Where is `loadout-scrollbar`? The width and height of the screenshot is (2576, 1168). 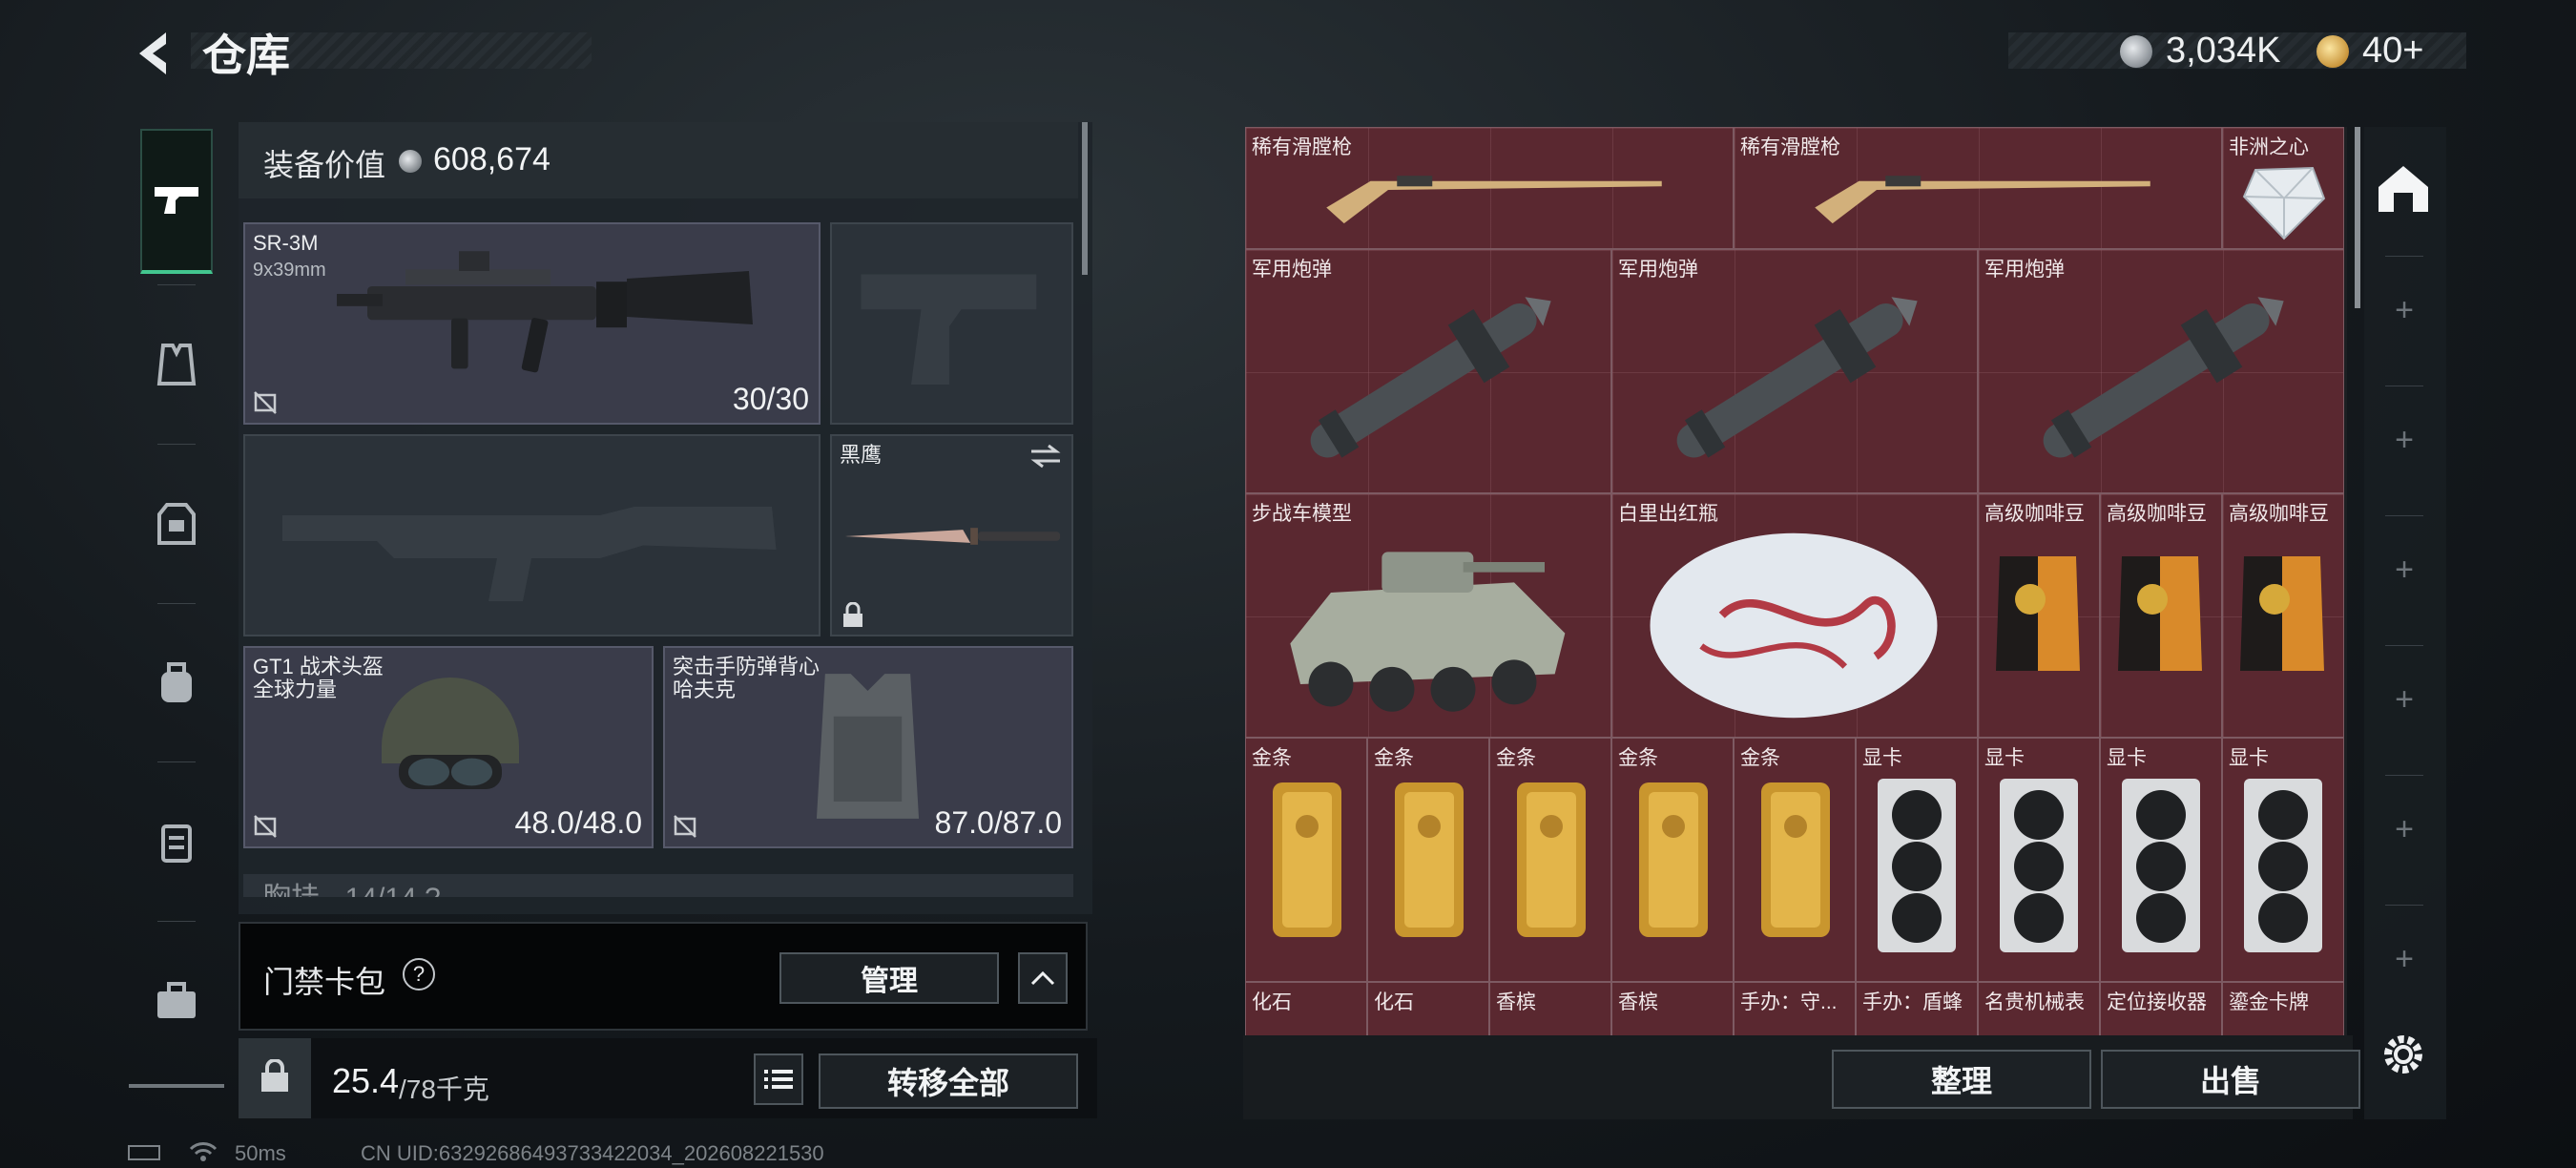
loadout-scrollbar is located at coordinates (1085, 199).